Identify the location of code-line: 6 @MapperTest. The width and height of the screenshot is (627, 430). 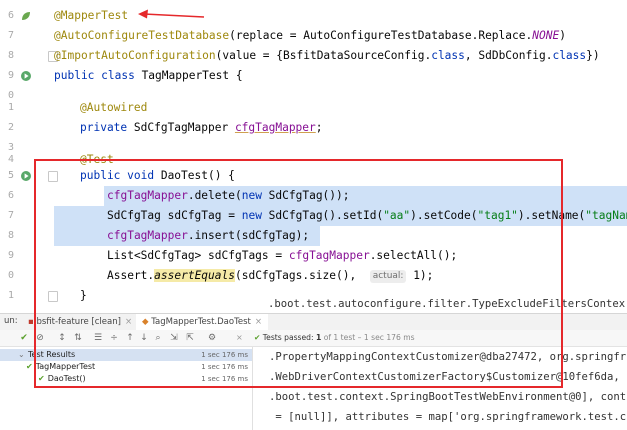
(313, 16).